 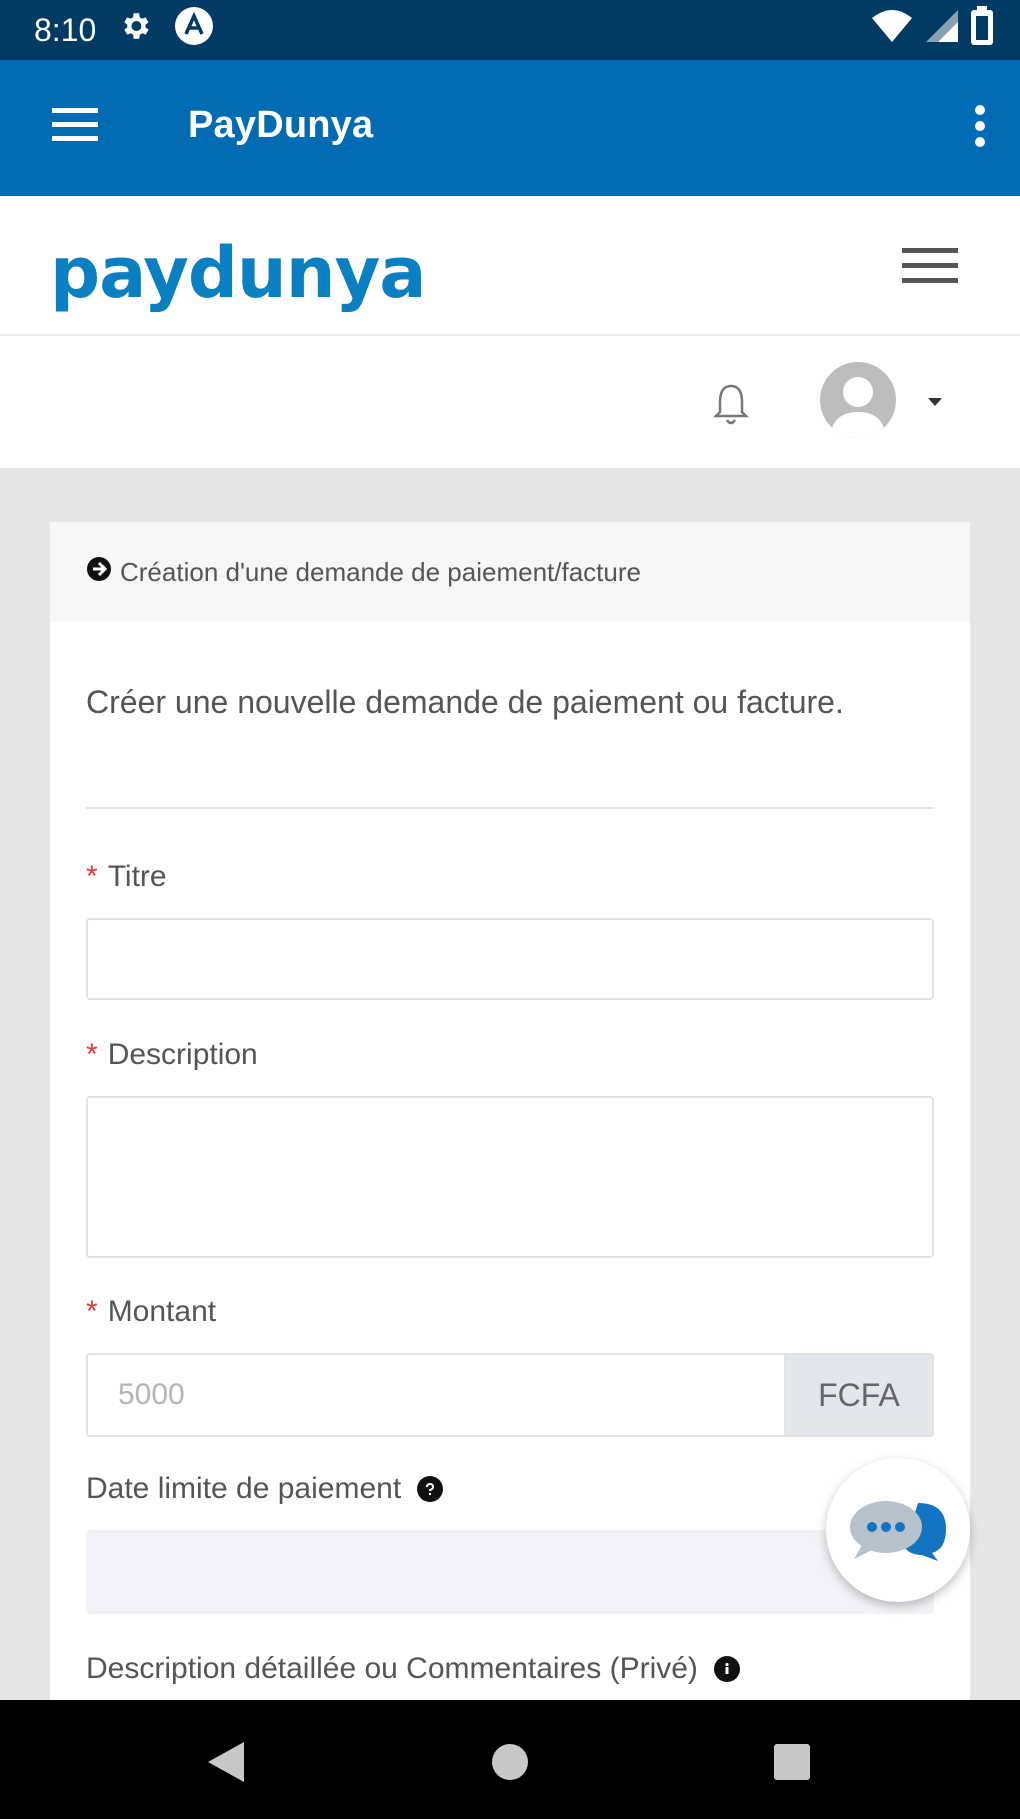 I want to click on user-avatar, so click(x=858, y=400).